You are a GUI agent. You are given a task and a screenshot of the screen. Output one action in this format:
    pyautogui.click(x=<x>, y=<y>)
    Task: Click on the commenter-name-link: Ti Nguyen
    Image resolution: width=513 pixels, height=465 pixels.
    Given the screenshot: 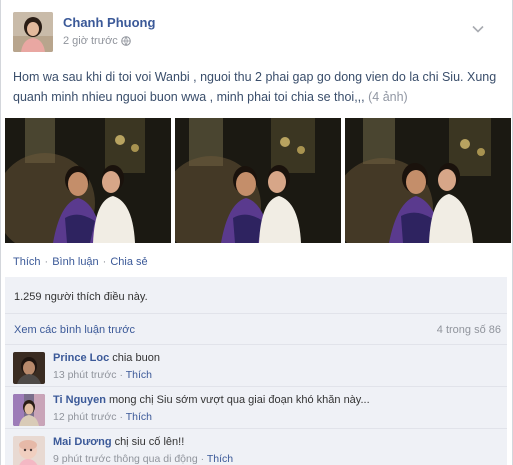 What is the action you would take?
    pyautogui.click(x=79, y=400)
    